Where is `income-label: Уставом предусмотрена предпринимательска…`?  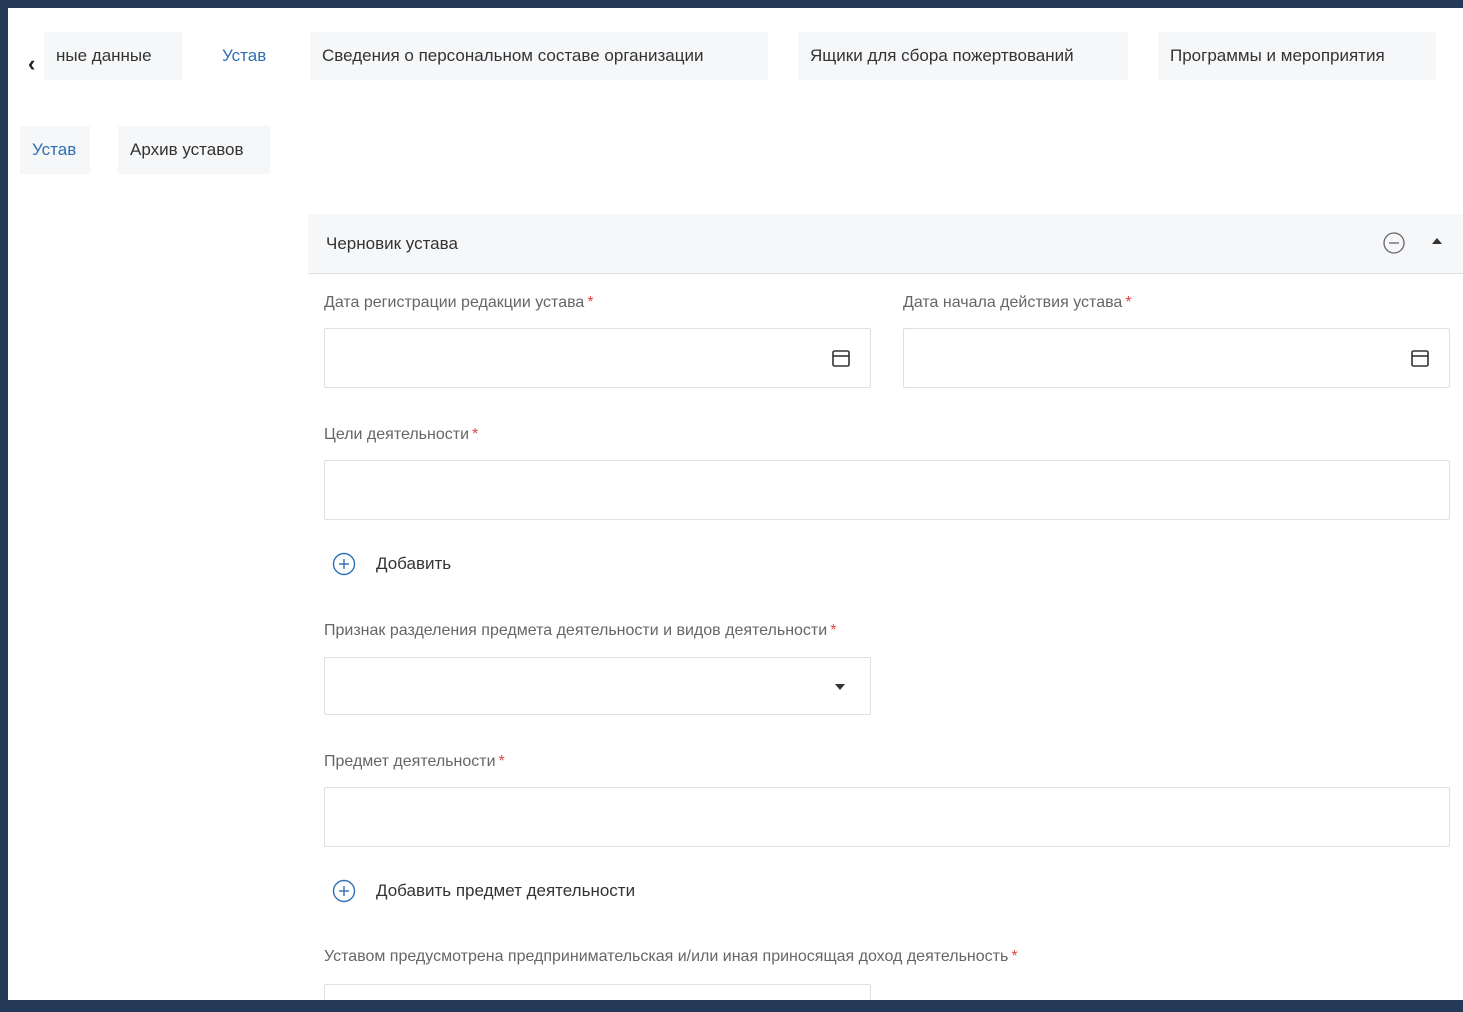 income-label: Уставом предусмотрена предпринимательска… is located at coordinates (671, 957).